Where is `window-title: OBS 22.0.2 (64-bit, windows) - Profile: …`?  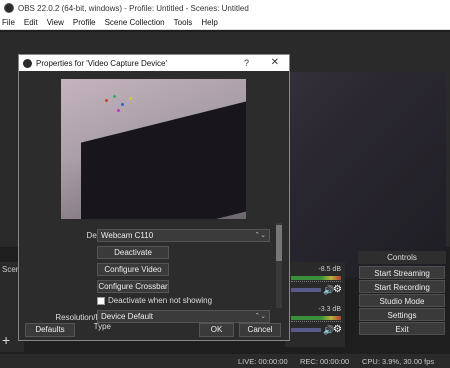
window-title: OBS 22.0.2 (64-bit, windows) - Profile: … is located at coordinates (133, 8).